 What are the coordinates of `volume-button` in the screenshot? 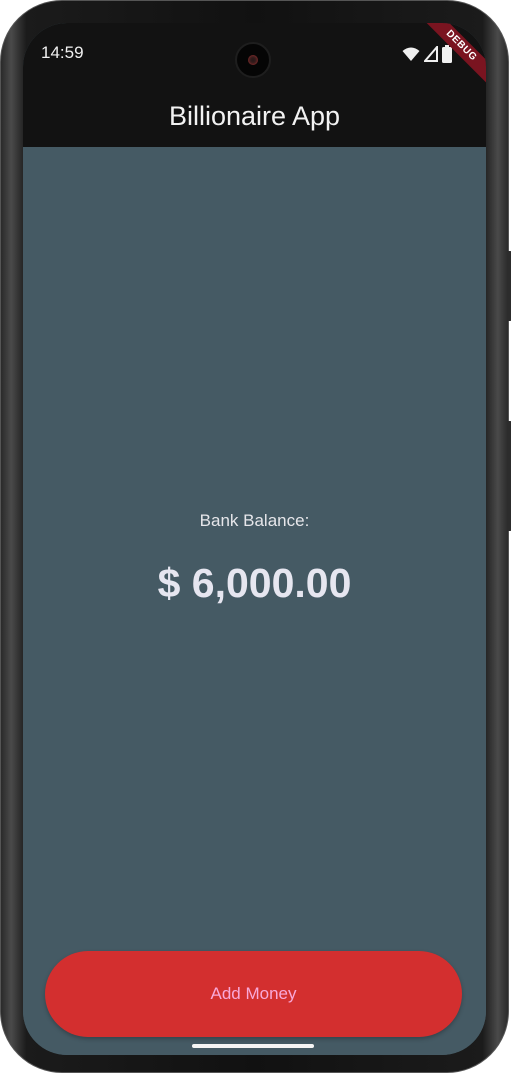 It's located at (509, 476).